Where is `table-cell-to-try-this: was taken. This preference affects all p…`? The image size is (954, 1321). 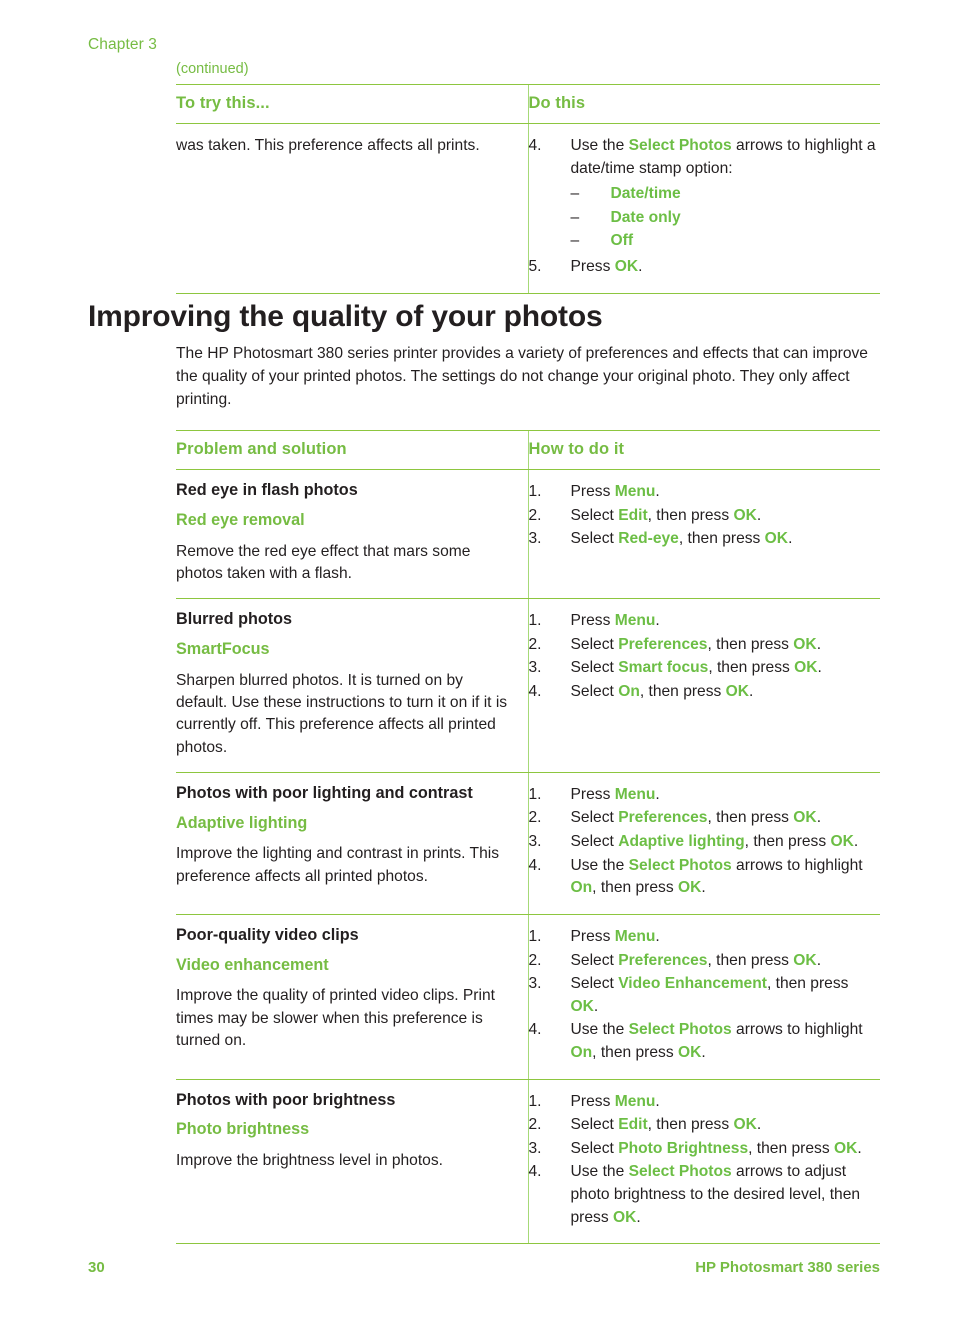
table-cell-to-try-this: was taken. This preference affects all p… is located at coordinates (352, 208).